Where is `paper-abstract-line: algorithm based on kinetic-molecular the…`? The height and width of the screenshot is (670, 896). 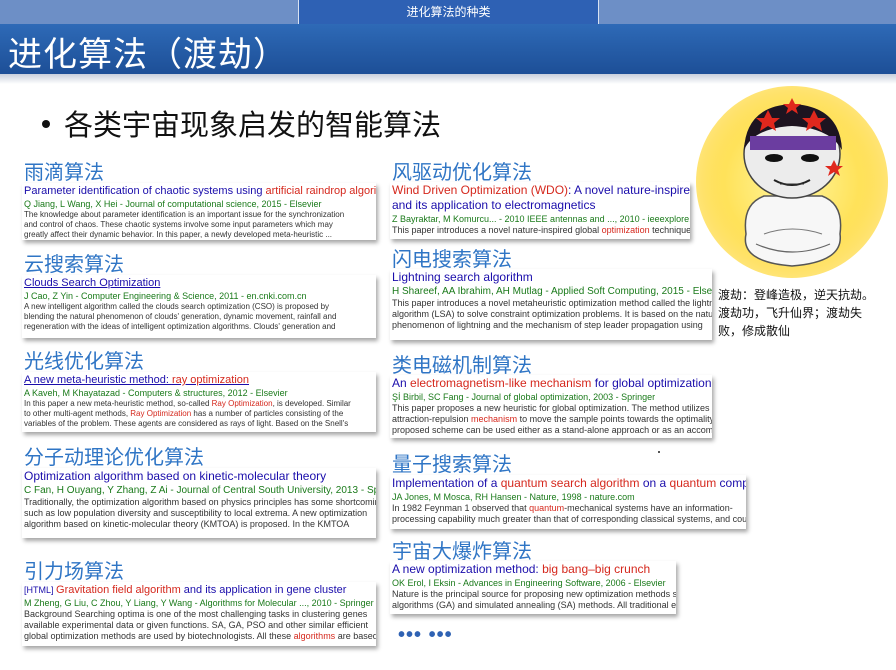
paper-abstract-line: algorithm based on kinetic-molecular the… is located at coordinates (187, 524).